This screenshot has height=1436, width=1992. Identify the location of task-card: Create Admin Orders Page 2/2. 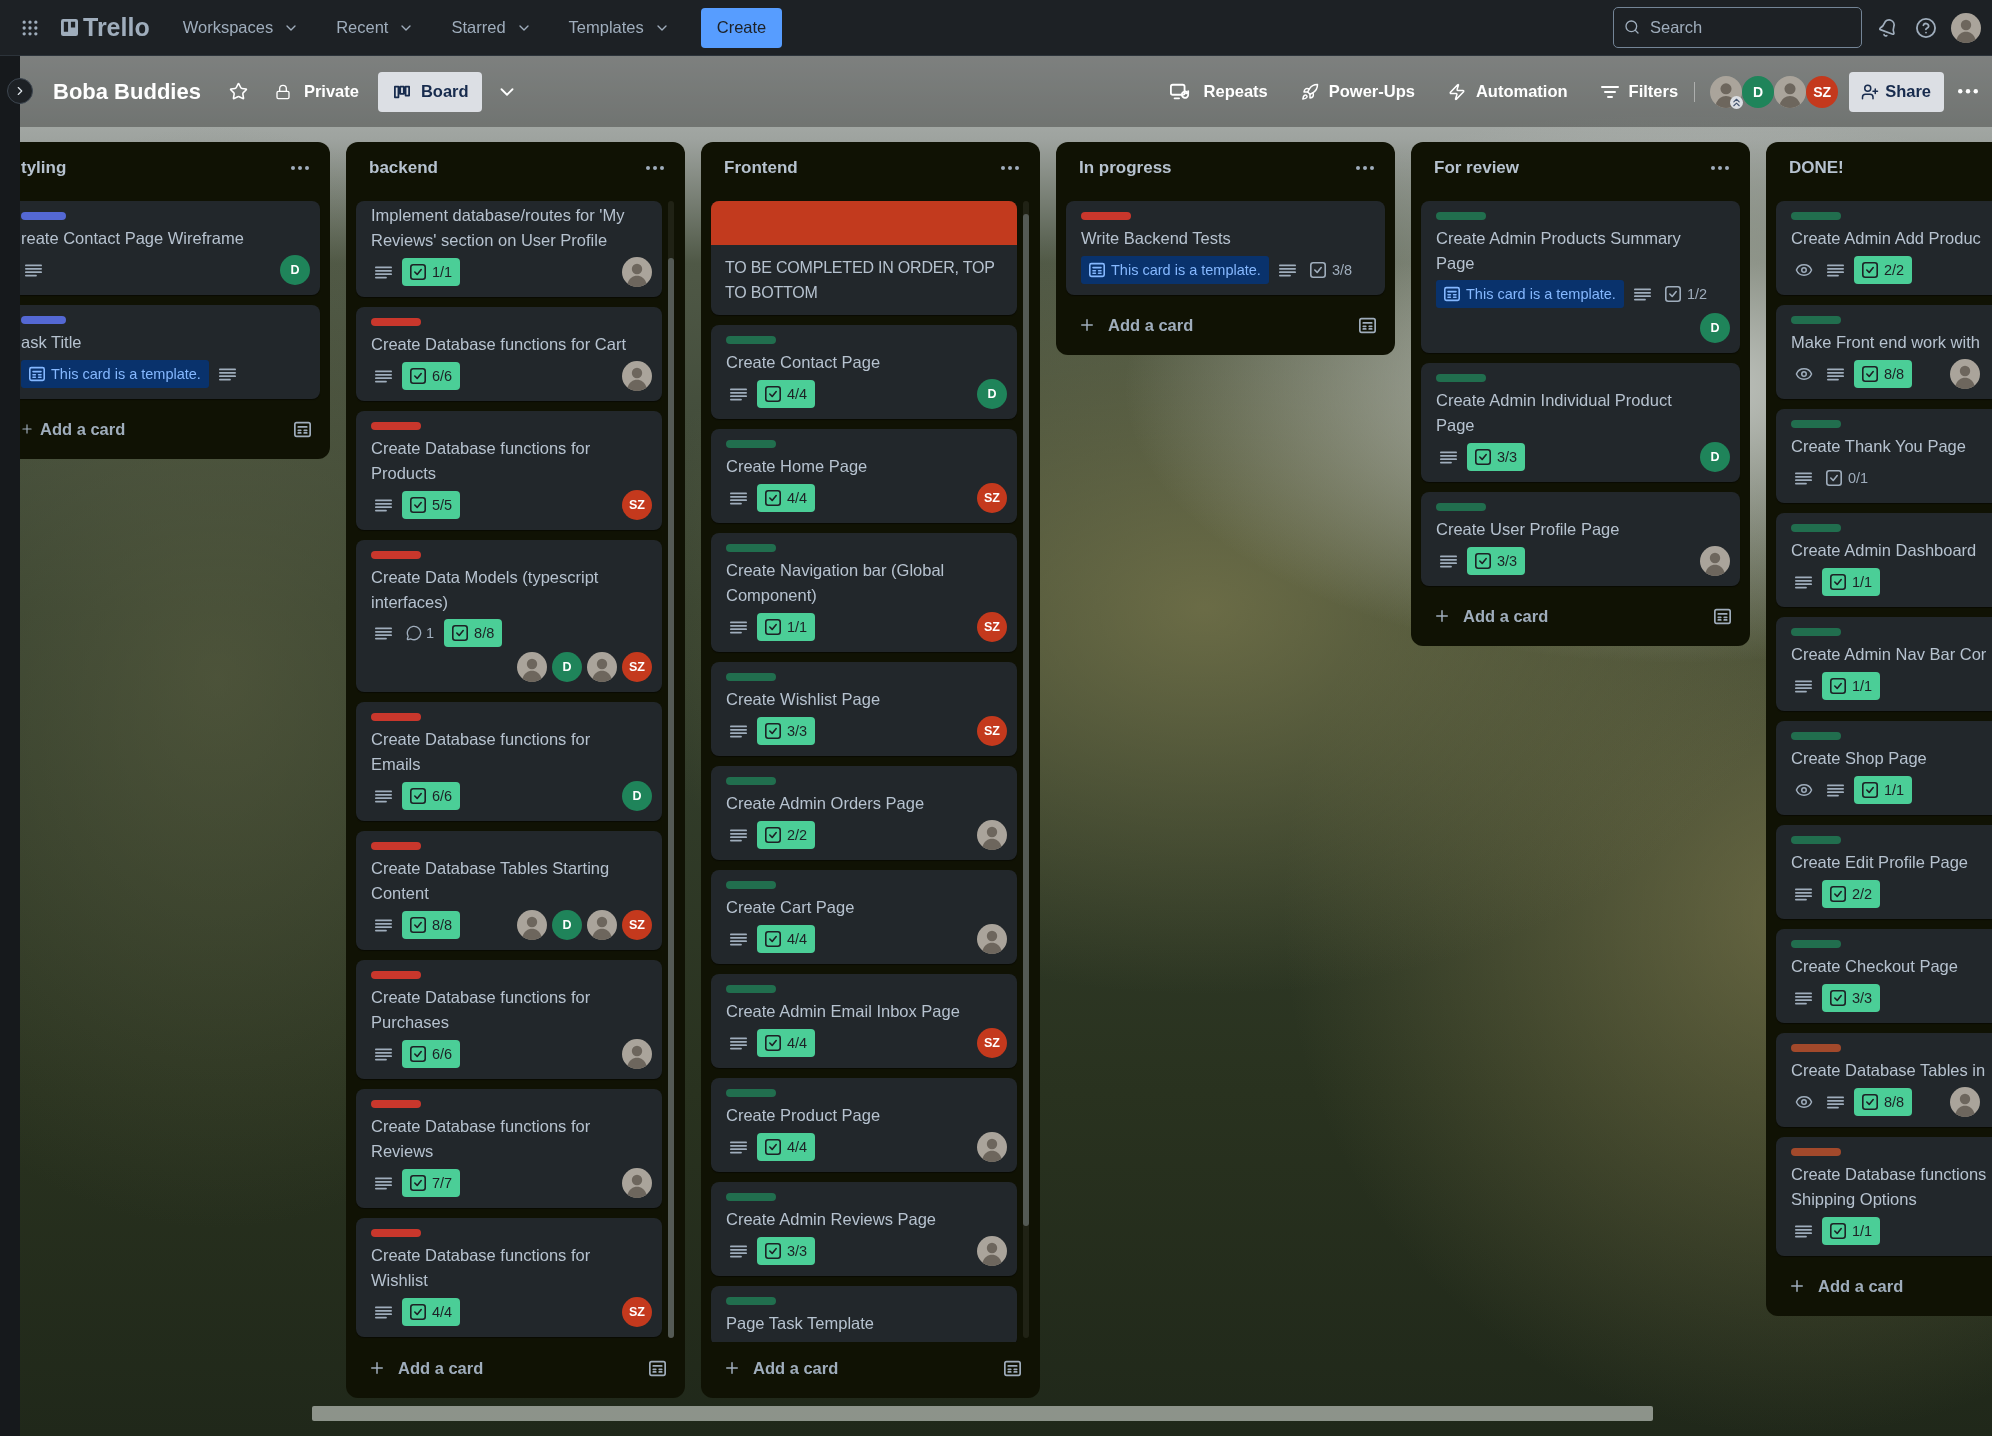
(864, 813).